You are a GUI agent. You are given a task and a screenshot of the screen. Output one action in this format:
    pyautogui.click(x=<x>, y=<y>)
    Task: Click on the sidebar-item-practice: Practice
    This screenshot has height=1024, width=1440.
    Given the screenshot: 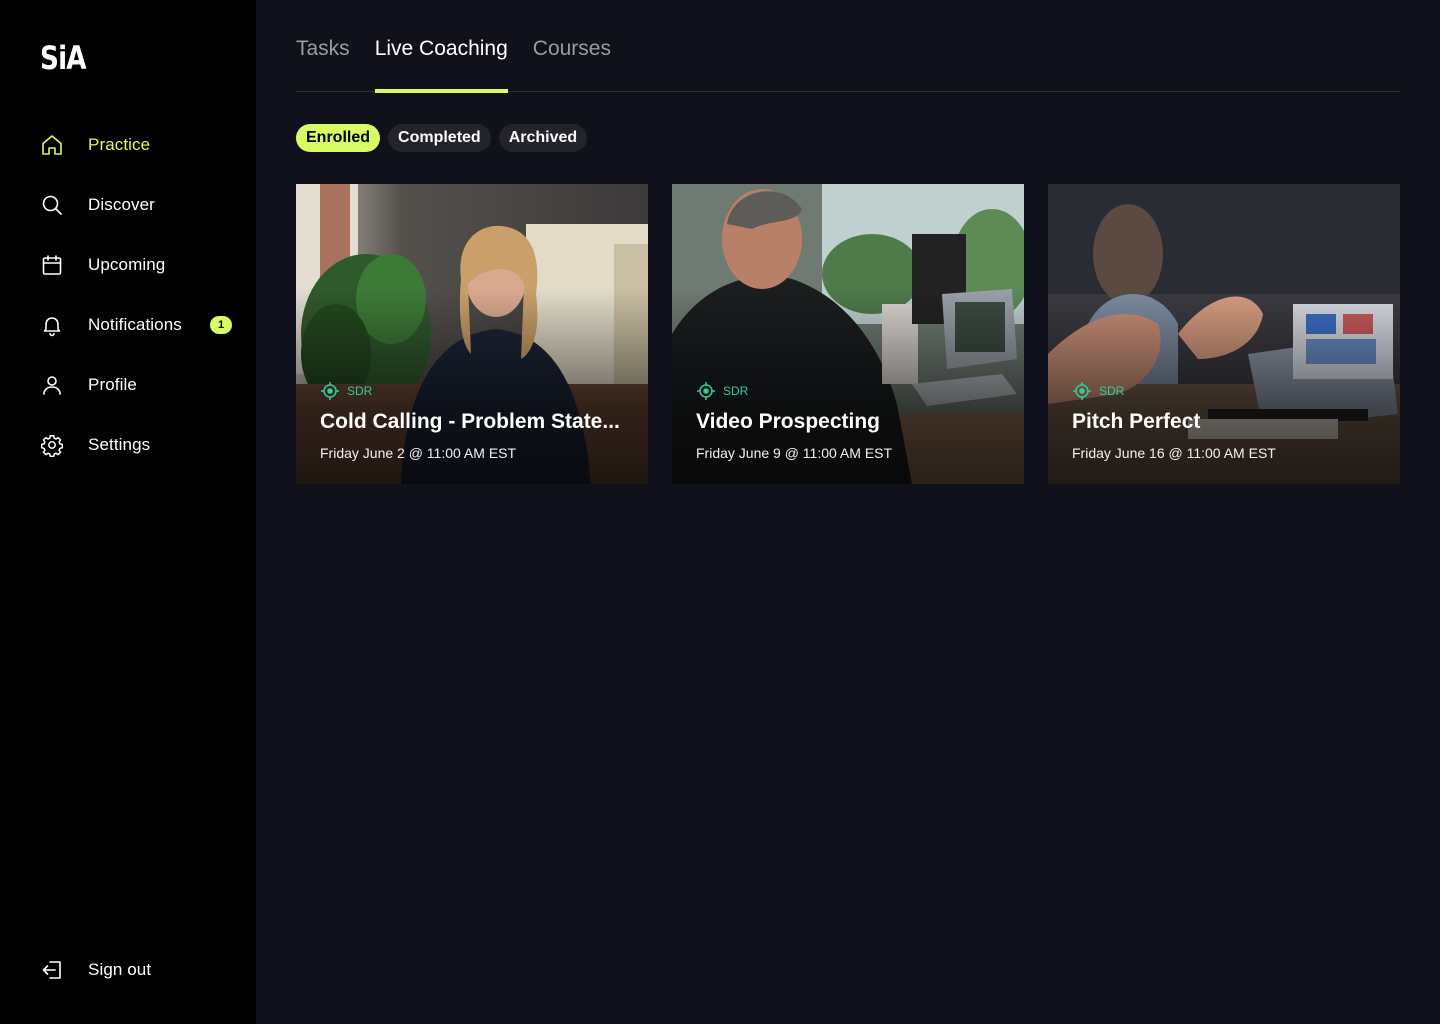 What is the action you would take?
    pyautogui.click(x=128, y=145)
    